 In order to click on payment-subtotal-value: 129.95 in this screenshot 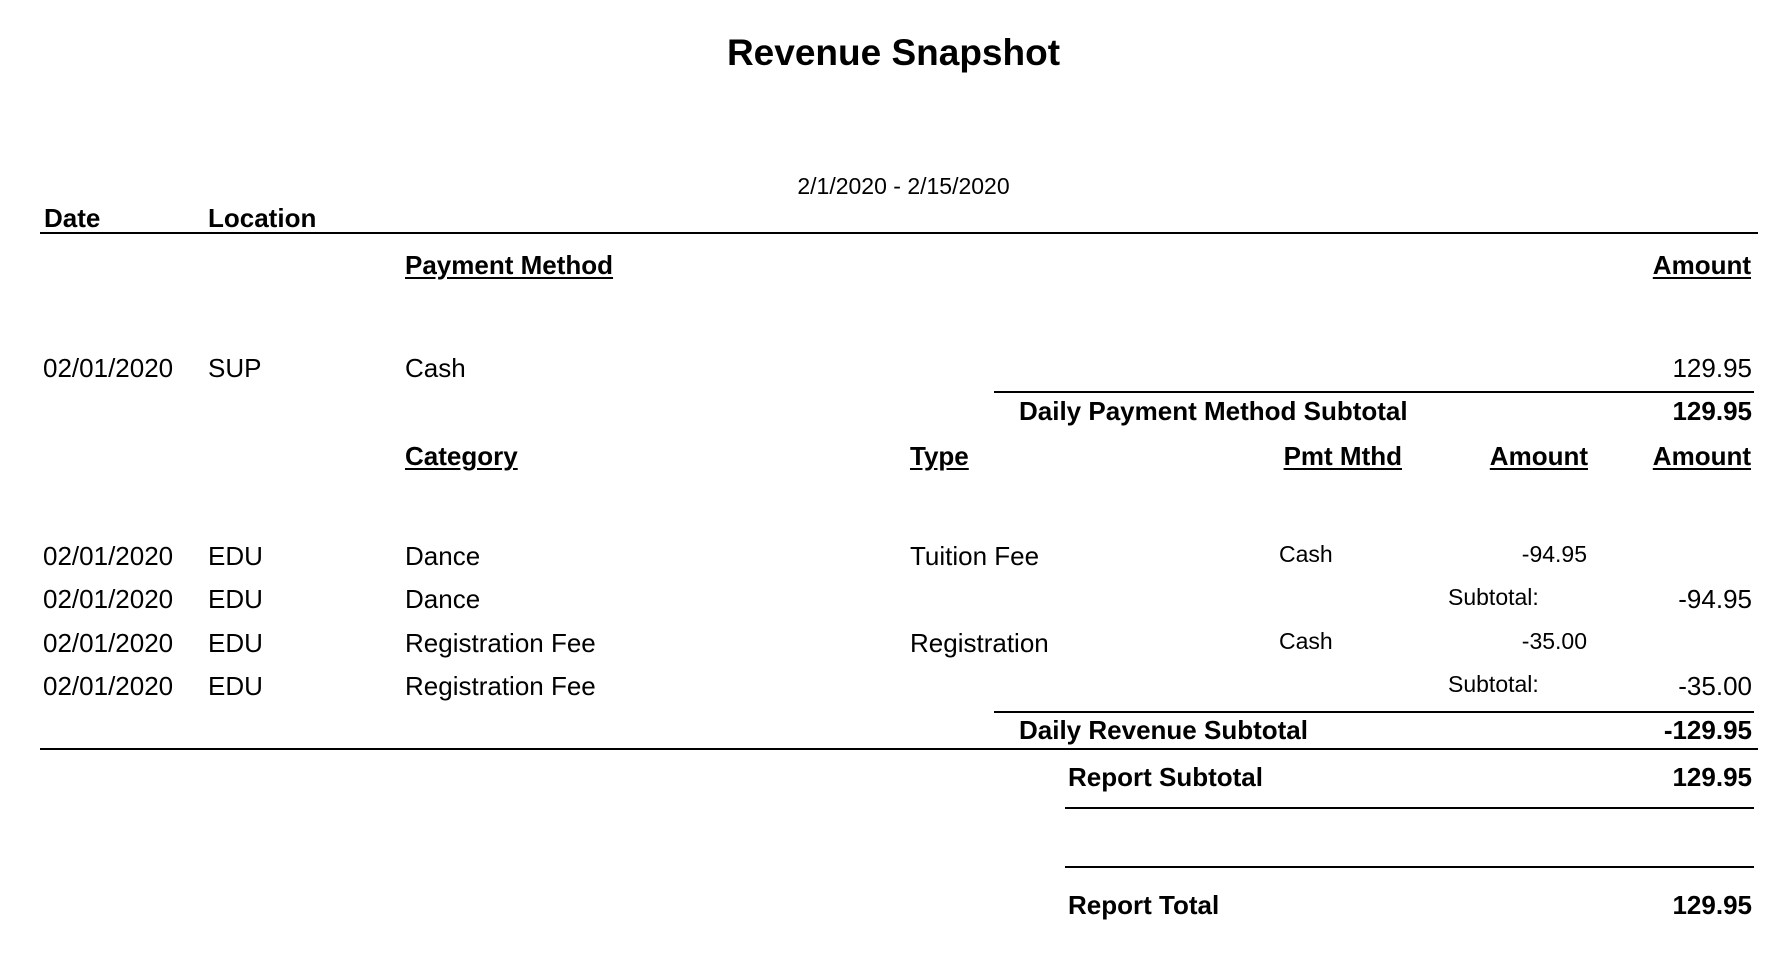, I will do `click(1712, 411)`.